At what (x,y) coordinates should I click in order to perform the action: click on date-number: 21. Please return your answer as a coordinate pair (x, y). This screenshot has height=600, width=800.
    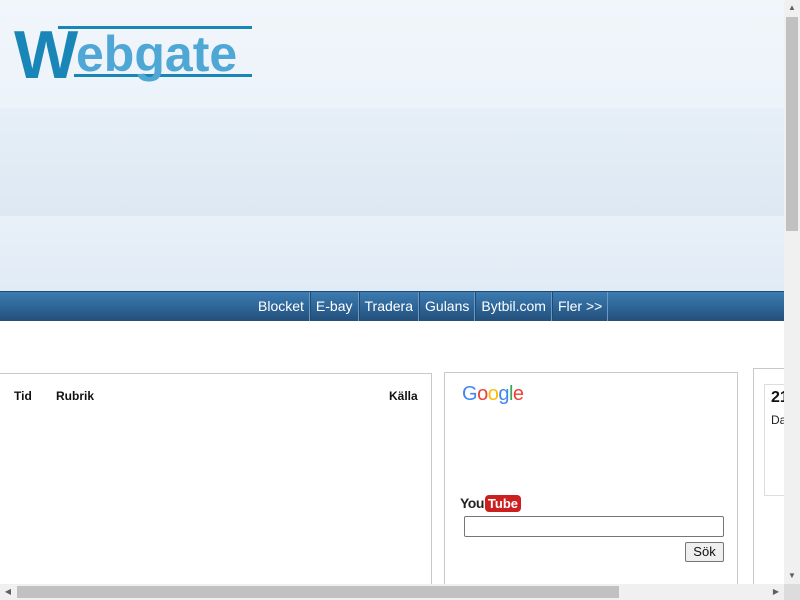
    Looking at the image, I should click on (777, 397).